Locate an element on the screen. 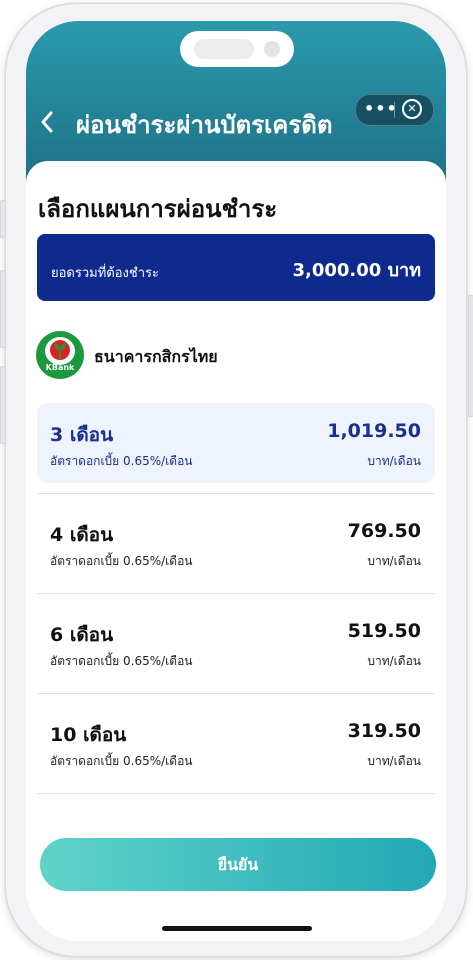 The image size is (473, 960). bank-name: ธนาคารกสิกรไทย is located at coordinates (156, 356).